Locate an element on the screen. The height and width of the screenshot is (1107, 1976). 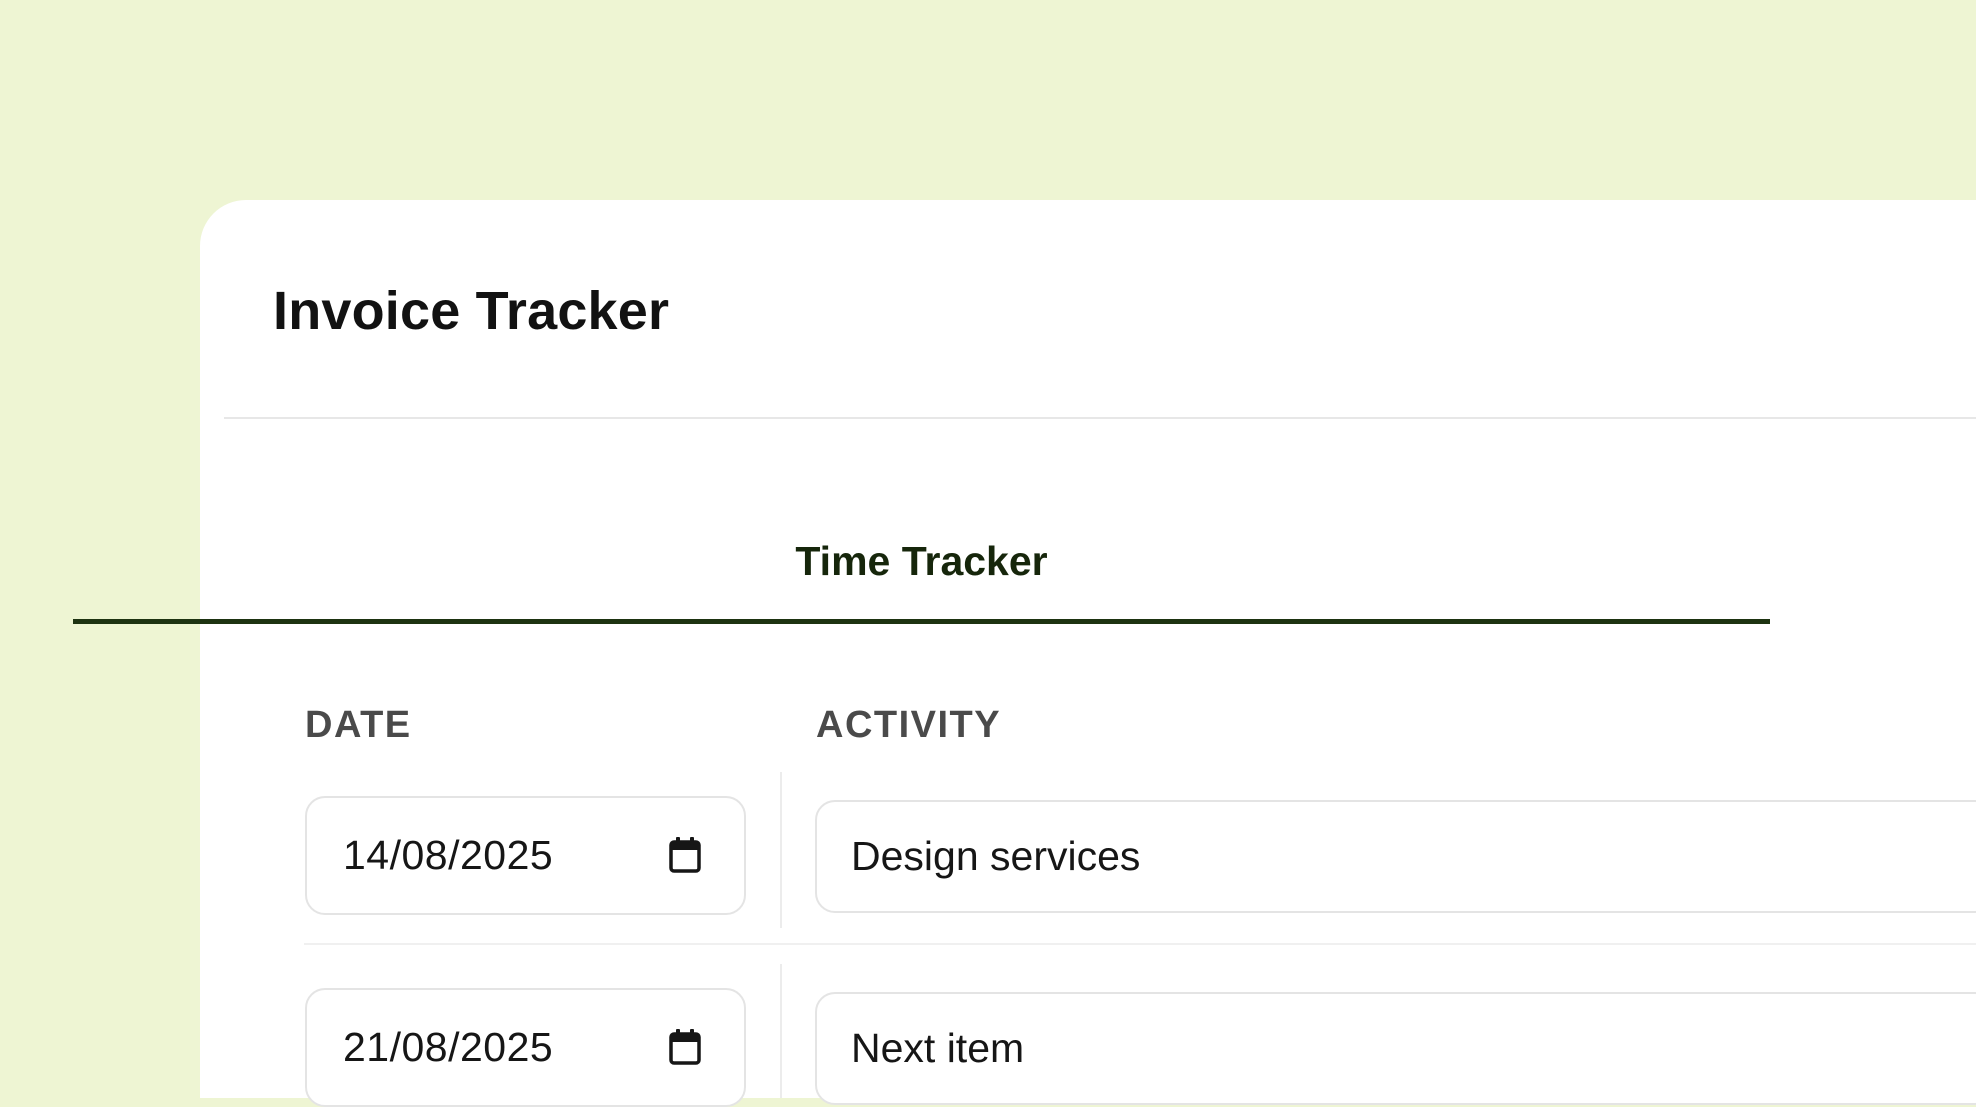
activity-input: Next item is located at coordinates (1395, 1048).